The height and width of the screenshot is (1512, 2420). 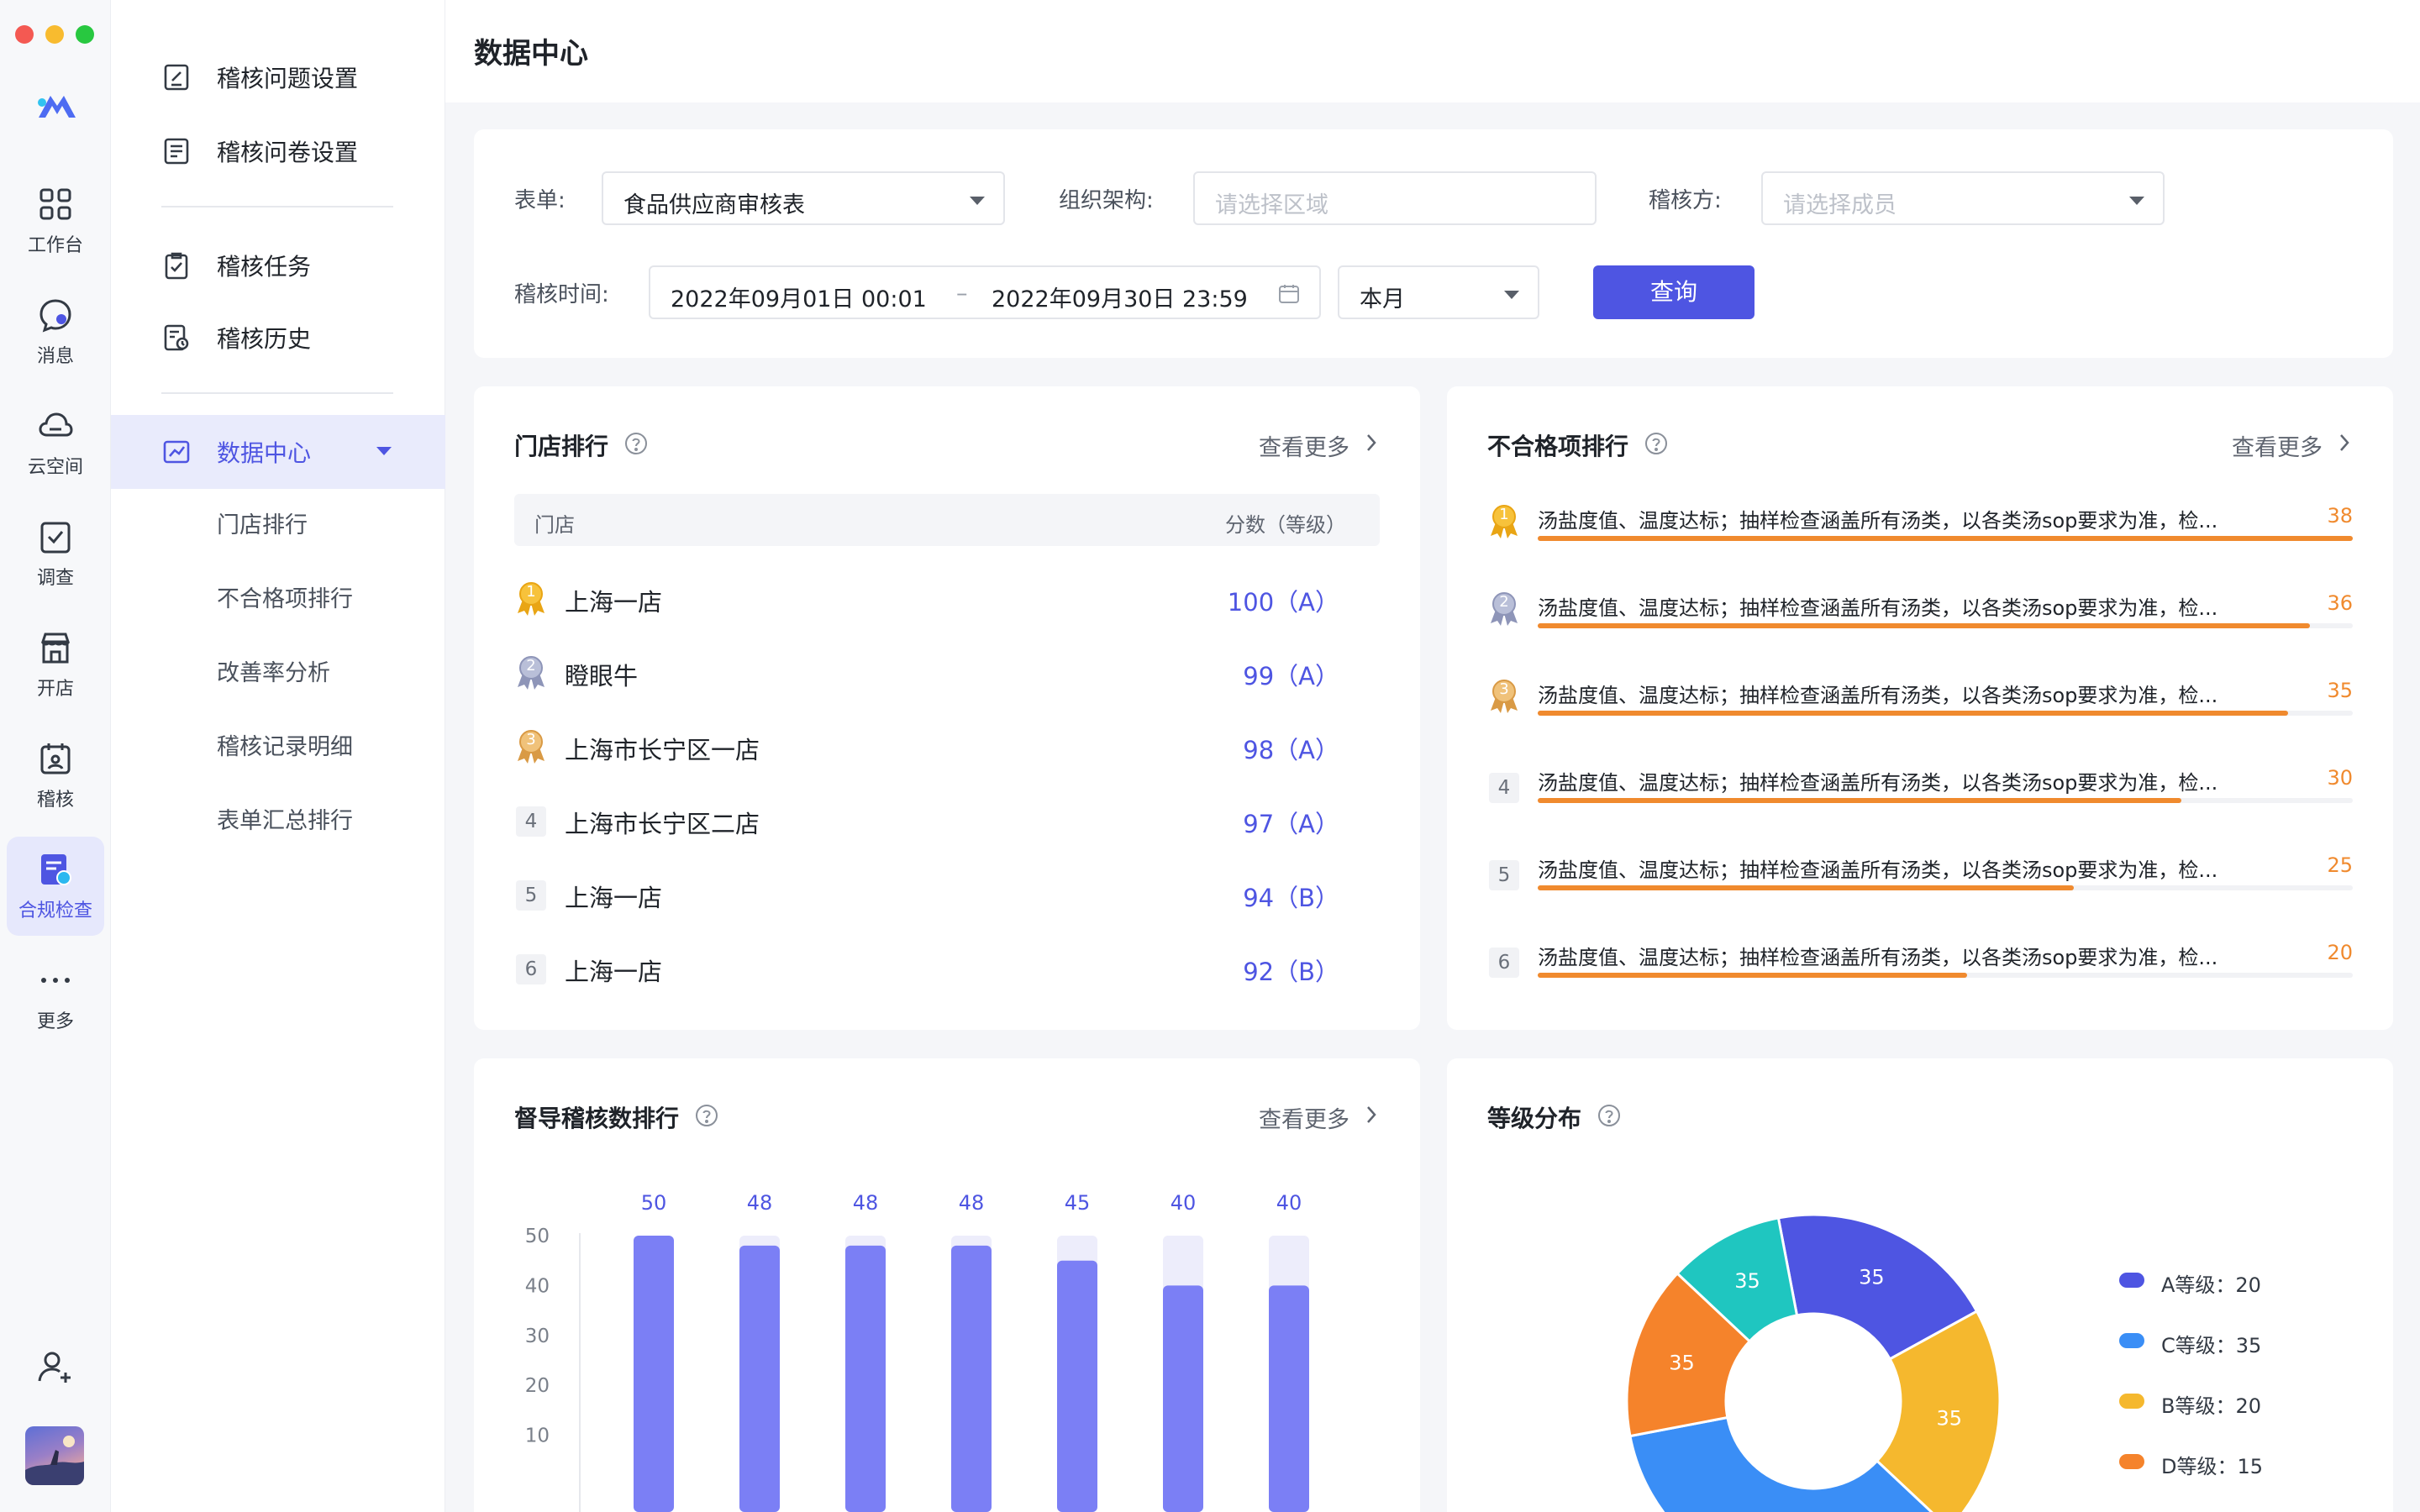 What do you see at coordinates (537, 1386) in the screenshot?
I see `y-tick-label: 20` at bounding box center [537, 1386].